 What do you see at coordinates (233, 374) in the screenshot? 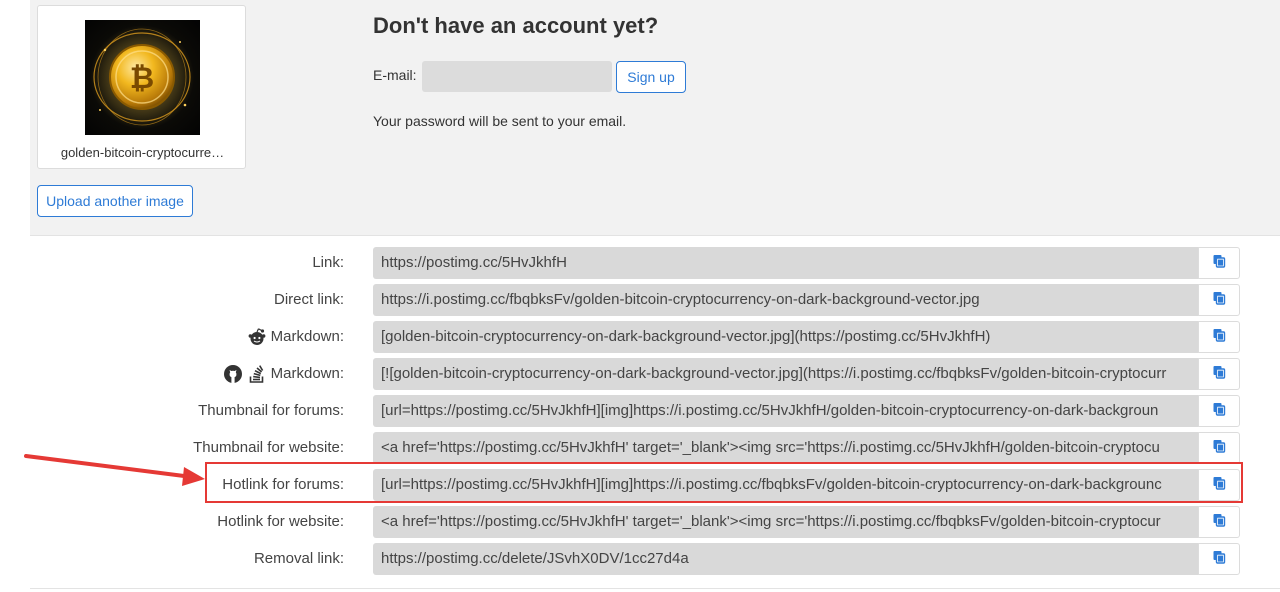
I see `github-icon` at bounding box center [233, 374].